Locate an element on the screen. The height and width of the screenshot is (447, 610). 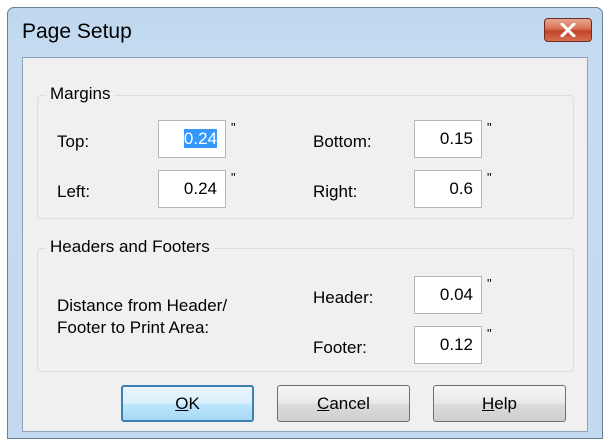
header-label: Header: is located at coordinates (343, 297).